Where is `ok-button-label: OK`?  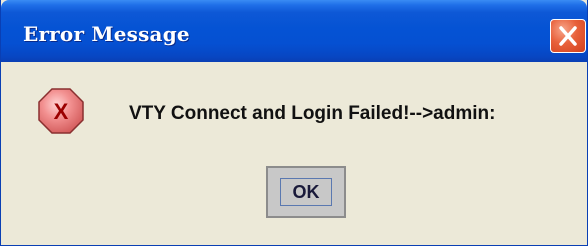
ok-button-label: OK is located at coordinates (306, 192).